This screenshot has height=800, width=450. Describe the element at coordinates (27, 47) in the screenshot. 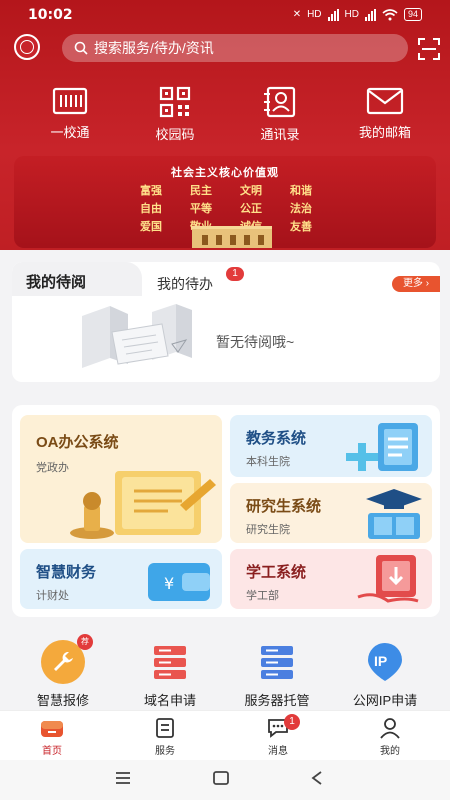

I see `school-logo` at that location.